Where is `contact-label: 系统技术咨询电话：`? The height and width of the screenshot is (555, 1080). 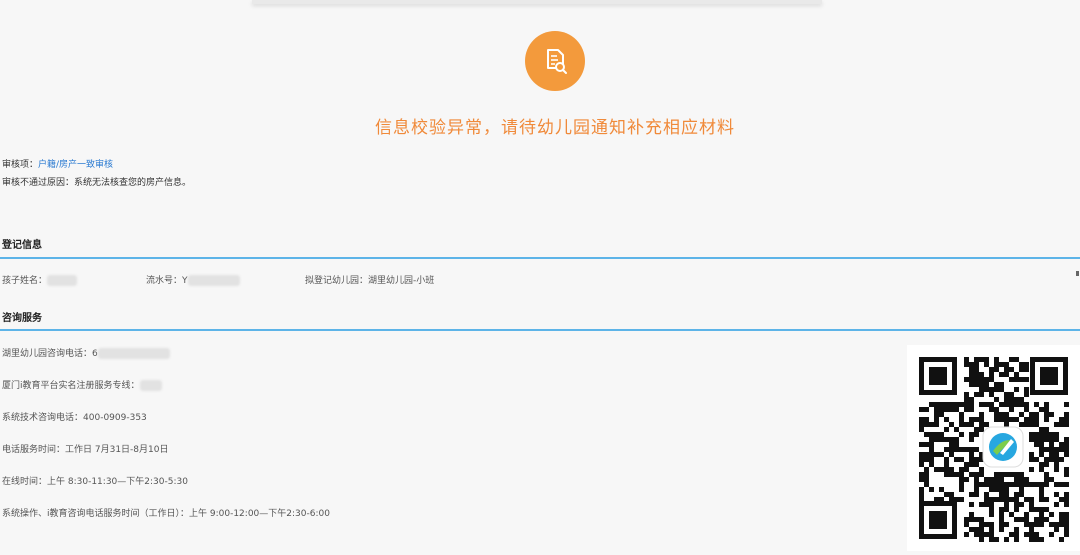
contact-label: 系统技术咨询电话： is located at coordinates (43, 418).